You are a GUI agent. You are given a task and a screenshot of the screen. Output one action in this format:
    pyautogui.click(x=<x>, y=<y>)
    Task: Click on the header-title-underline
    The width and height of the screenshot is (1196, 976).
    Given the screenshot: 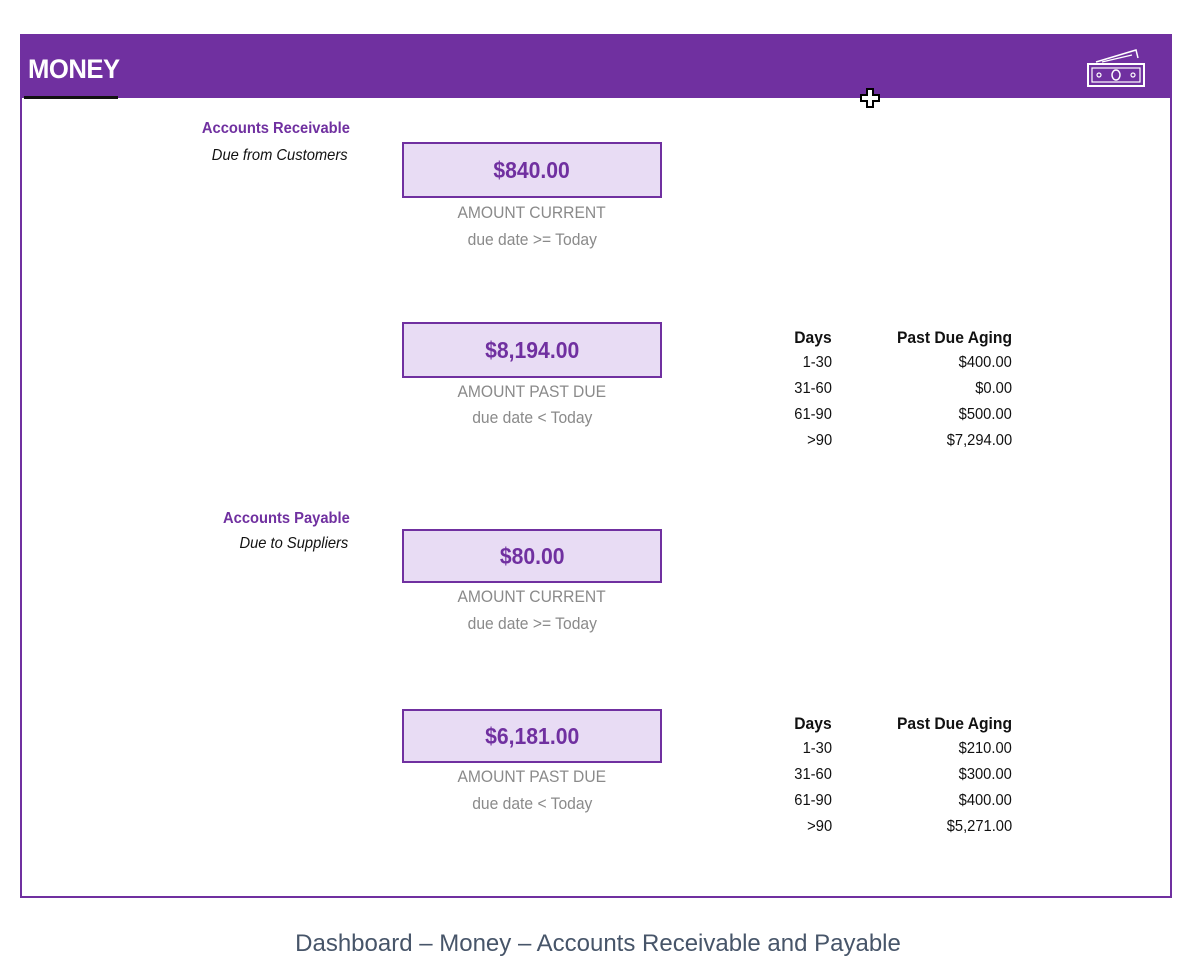 What is the action you would take?
    pyautogui.click(x=71, y=97)
    